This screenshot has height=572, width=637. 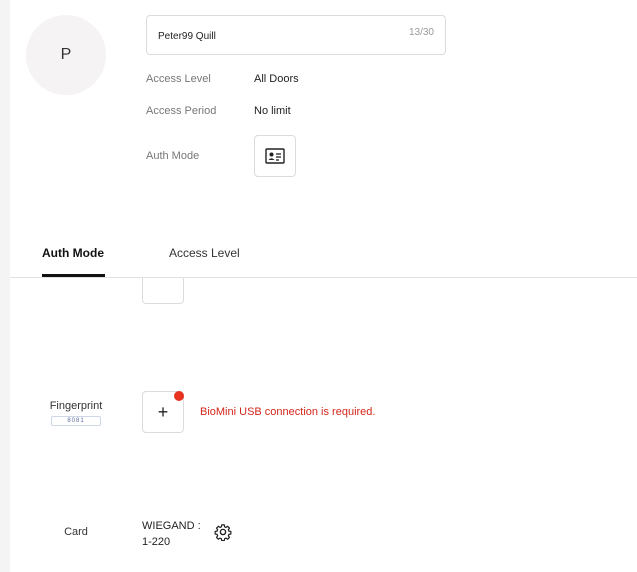 What do you see at coordinates (163, 291) in the screenshot?
I see `auth-option-button` at bounding box center [163, 291].